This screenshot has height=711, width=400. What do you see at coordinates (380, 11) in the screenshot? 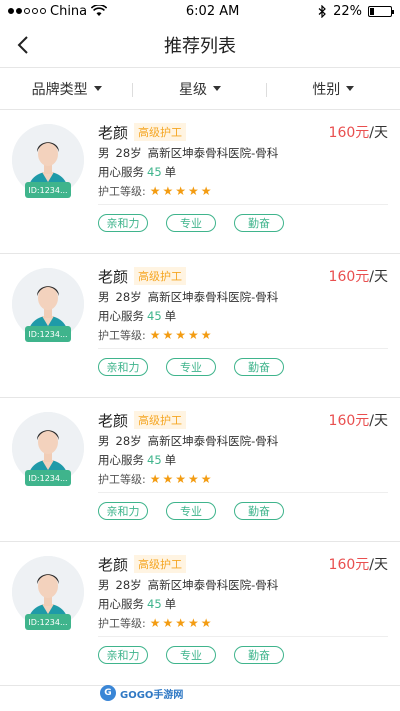
I see `battery-icon` at bounding box center [380, 11].